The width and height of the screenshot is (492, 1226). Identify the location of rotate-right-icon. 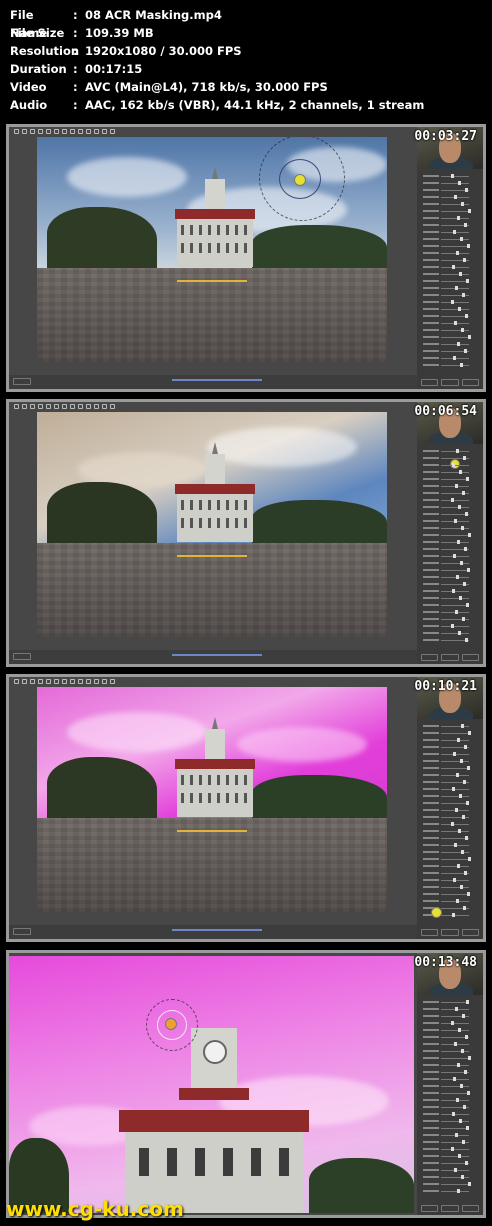
(112, 406).